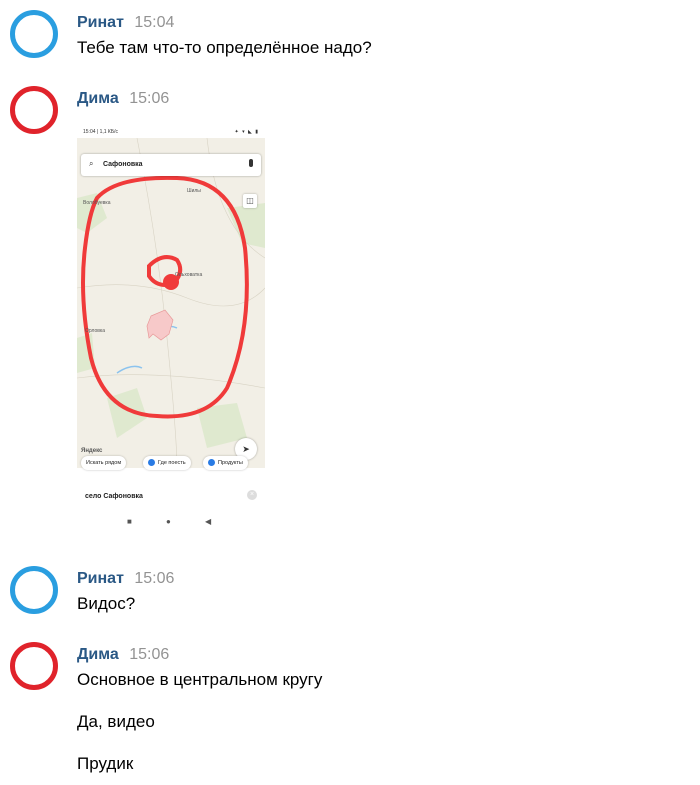  I want to click on message-text: Основное в центральном кругу, so click(200, 679).